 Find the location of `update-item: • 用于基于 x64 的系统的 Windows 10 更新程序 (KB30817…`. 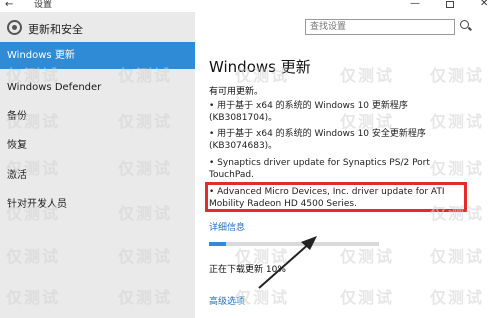

update-item: • 用于基于 x64 的系统的 Windows 10 更新程序 (KB30817… is located at coordinates (308, 112).